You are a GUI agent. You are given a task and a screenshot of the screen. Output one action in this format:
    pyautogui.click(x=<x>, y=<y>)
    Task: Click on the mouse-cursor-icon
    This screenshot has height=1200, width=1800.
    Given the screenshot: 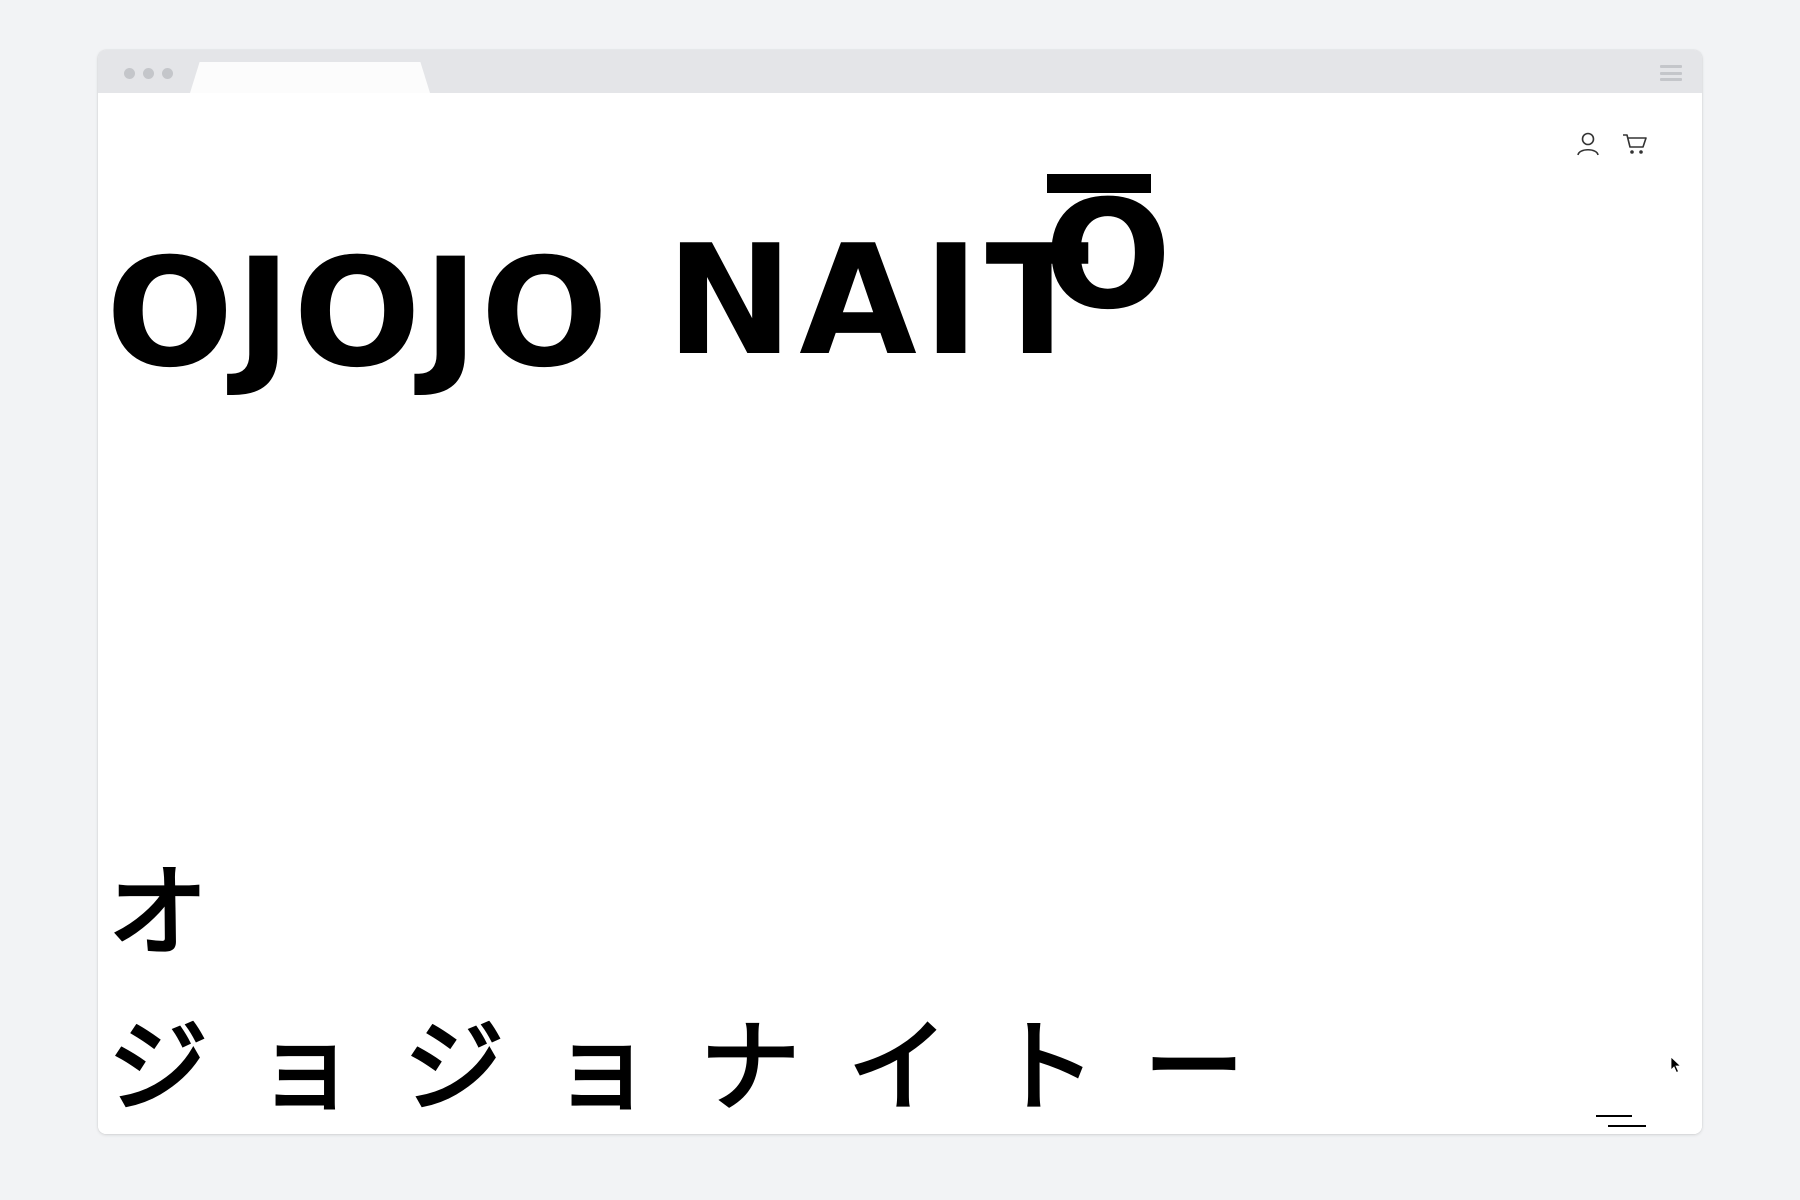 What is the action you would take?
    pyautogui.click(x=1676, y=1065)
    